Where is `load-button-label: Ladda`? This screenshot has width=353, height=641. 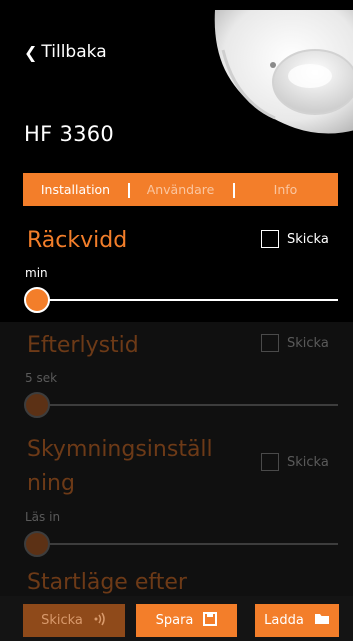 load-button-label: Ladda is located at coordinates (284, 620).